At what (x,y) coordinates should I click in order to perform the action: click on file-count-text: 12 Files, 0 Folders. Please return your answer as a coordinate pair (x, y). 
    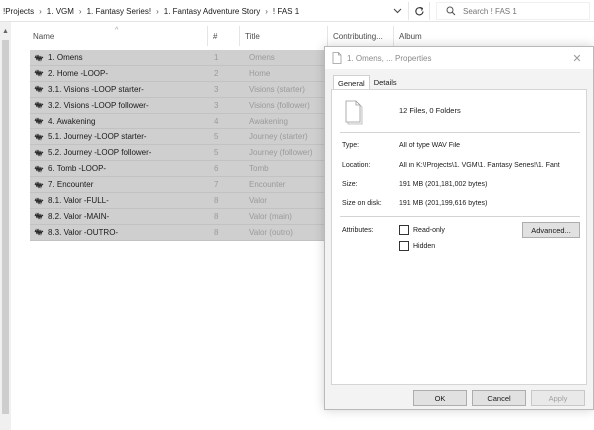
    Looking at the image, I should click on (430, 110).